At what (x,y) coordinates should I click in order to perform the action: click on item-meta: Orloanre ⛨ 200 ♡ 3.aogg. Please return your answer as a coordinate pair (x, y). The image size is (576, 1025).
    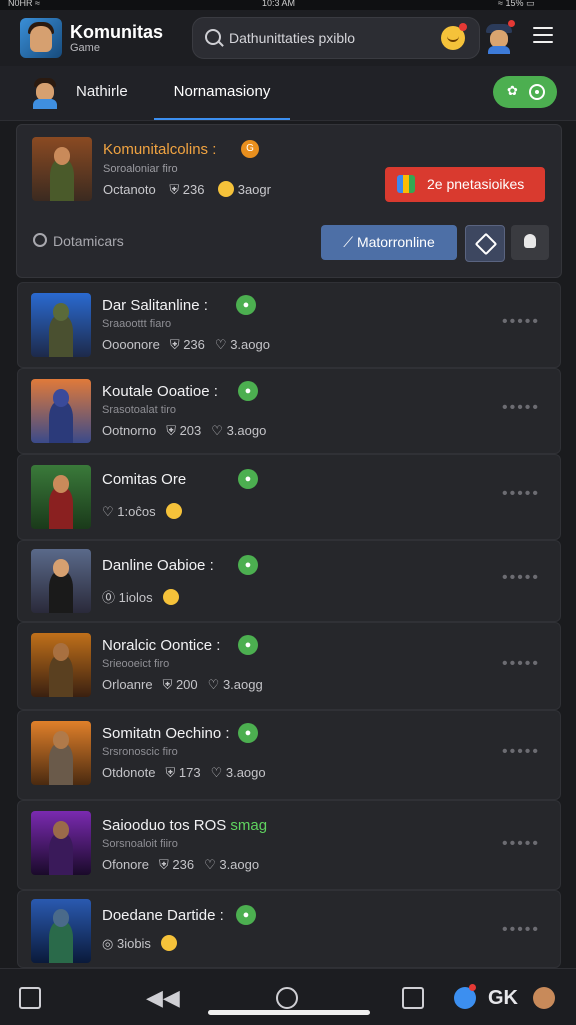
    Looking at the image, I should click on (182, 684).